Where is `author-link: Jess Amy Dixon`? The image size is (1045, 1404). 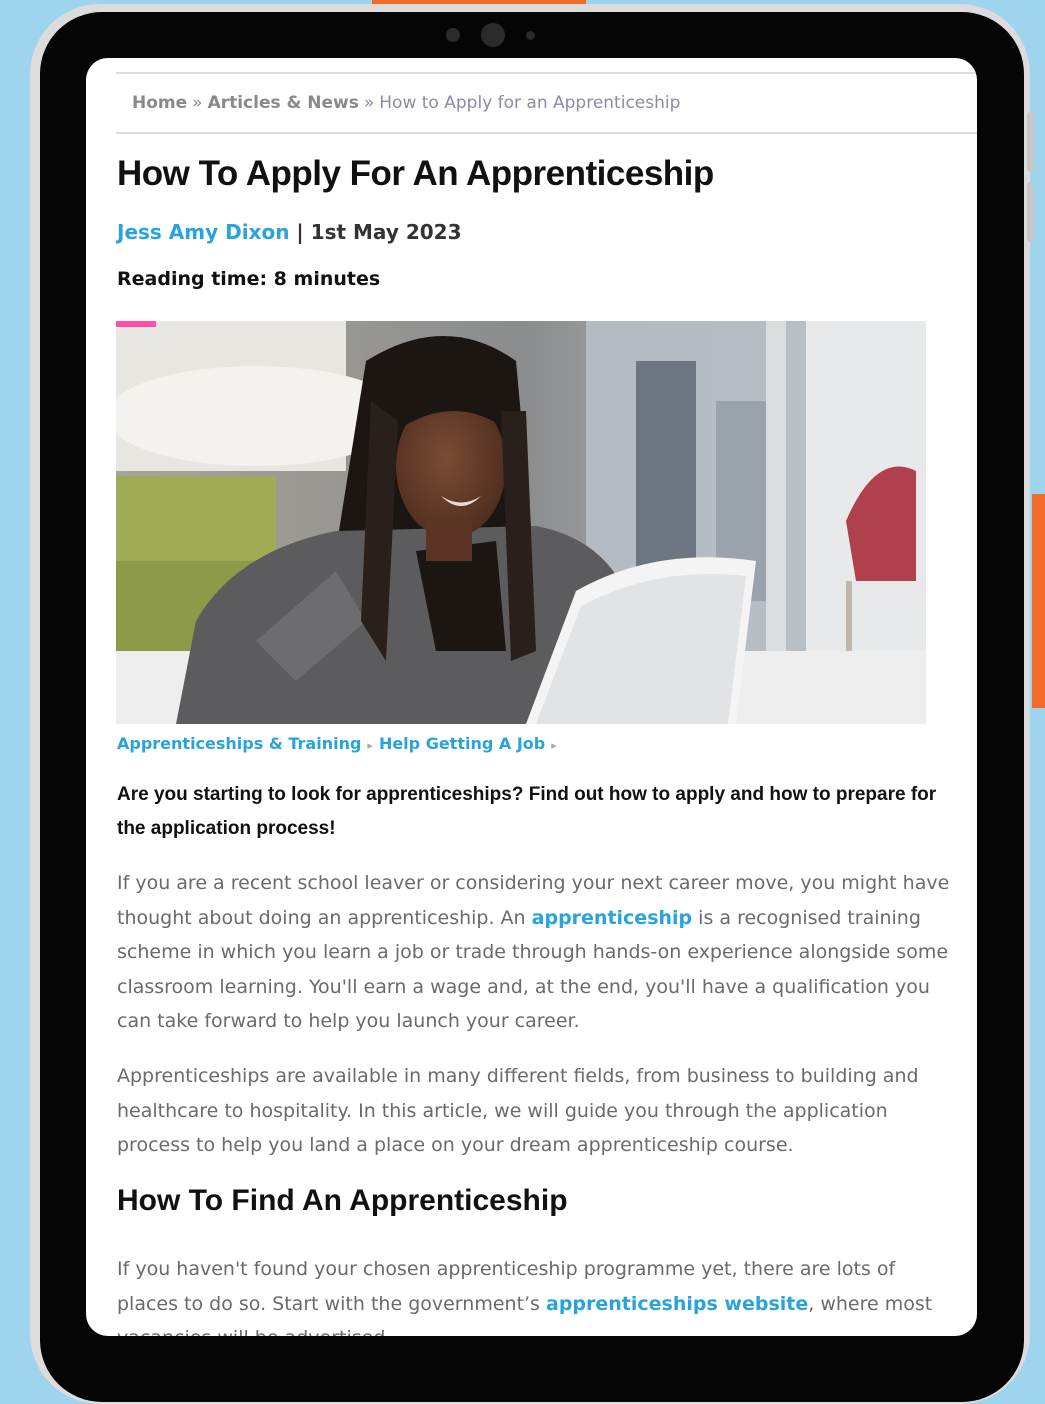
author-link: Jess Amy Dixon is located at coordinates (203, 232).